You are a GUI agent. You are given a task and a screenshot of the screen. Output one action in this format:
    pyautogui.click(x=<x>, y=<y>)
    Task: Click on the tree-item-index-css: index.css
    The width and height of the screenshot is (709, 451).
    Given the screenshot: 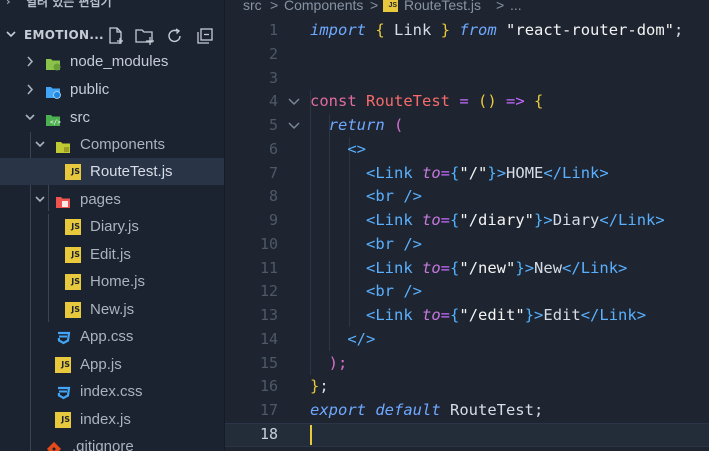 What is the action you would take?
    pyautogui.click(x=112, y=391)
    